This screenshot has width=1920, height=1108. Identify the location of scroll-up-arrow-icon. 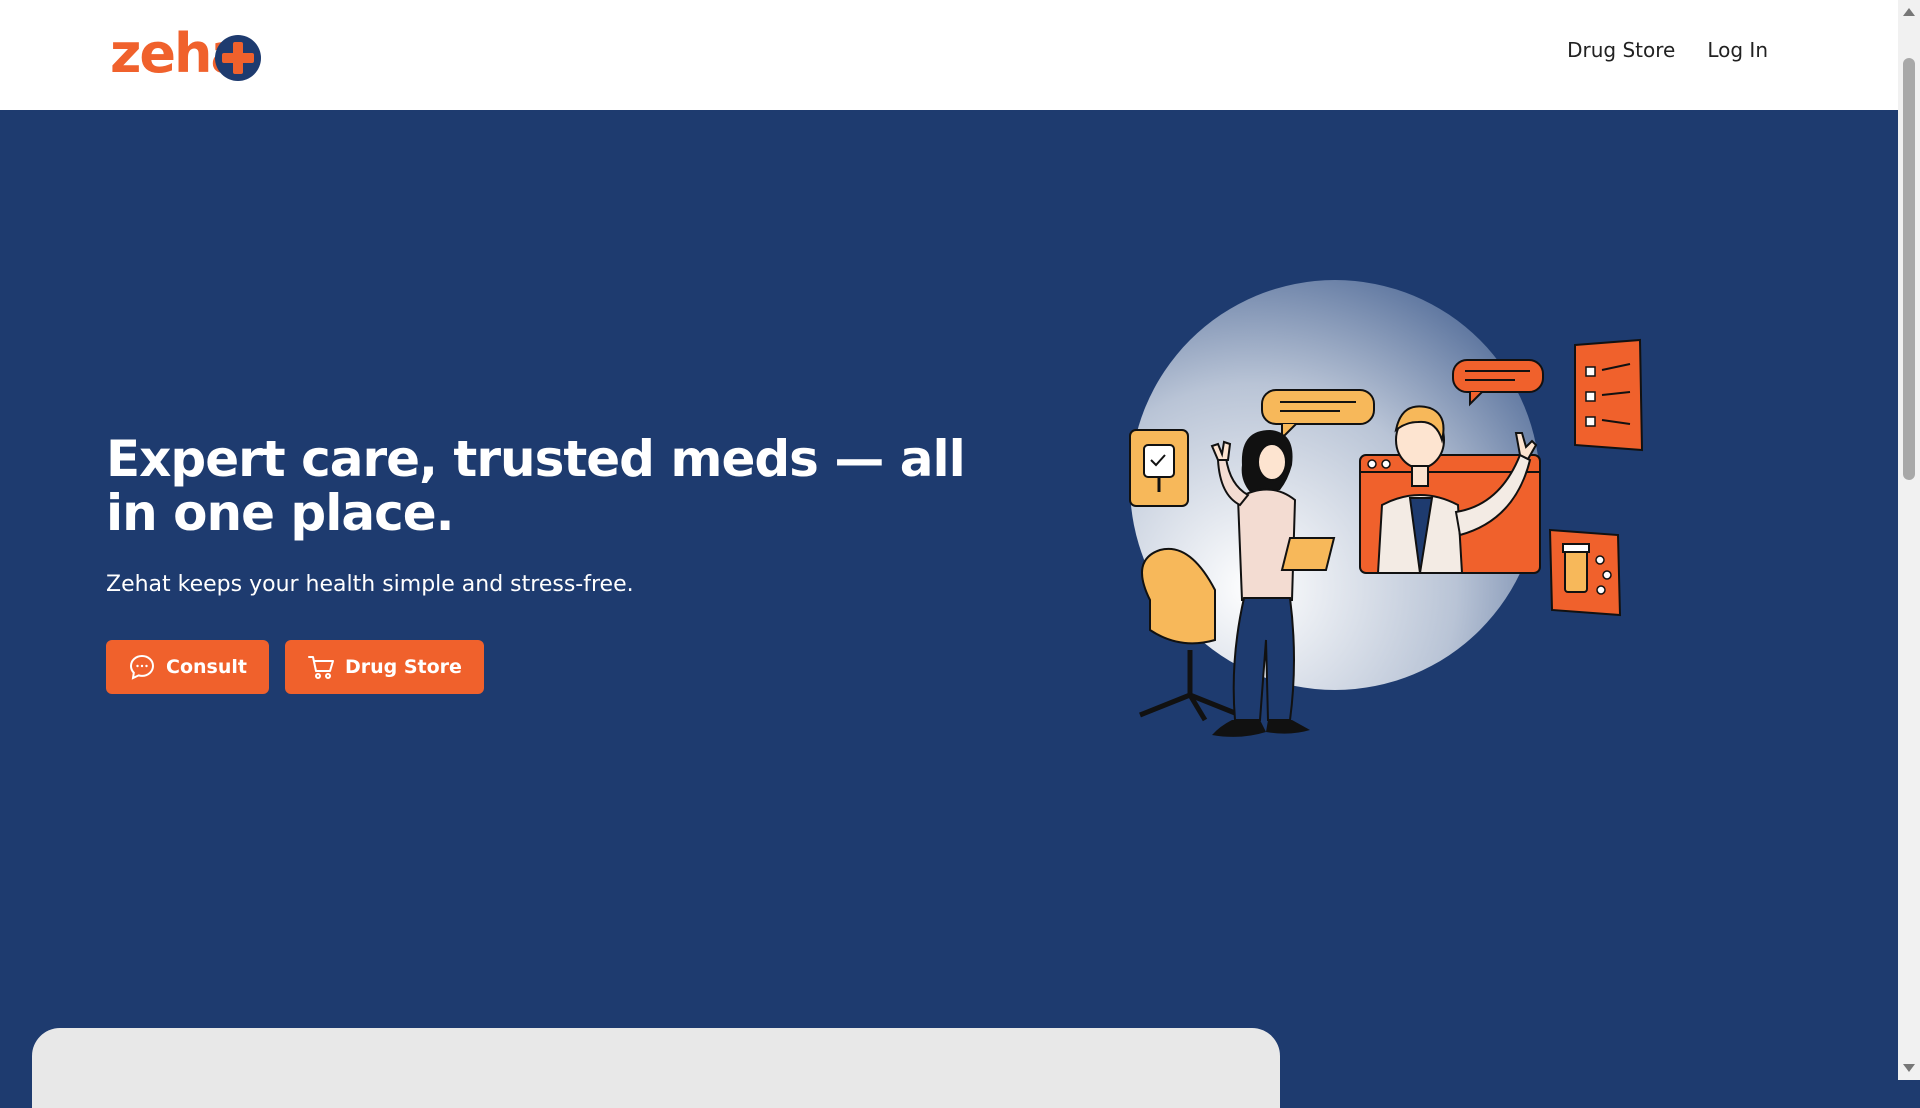
(1909, 12).